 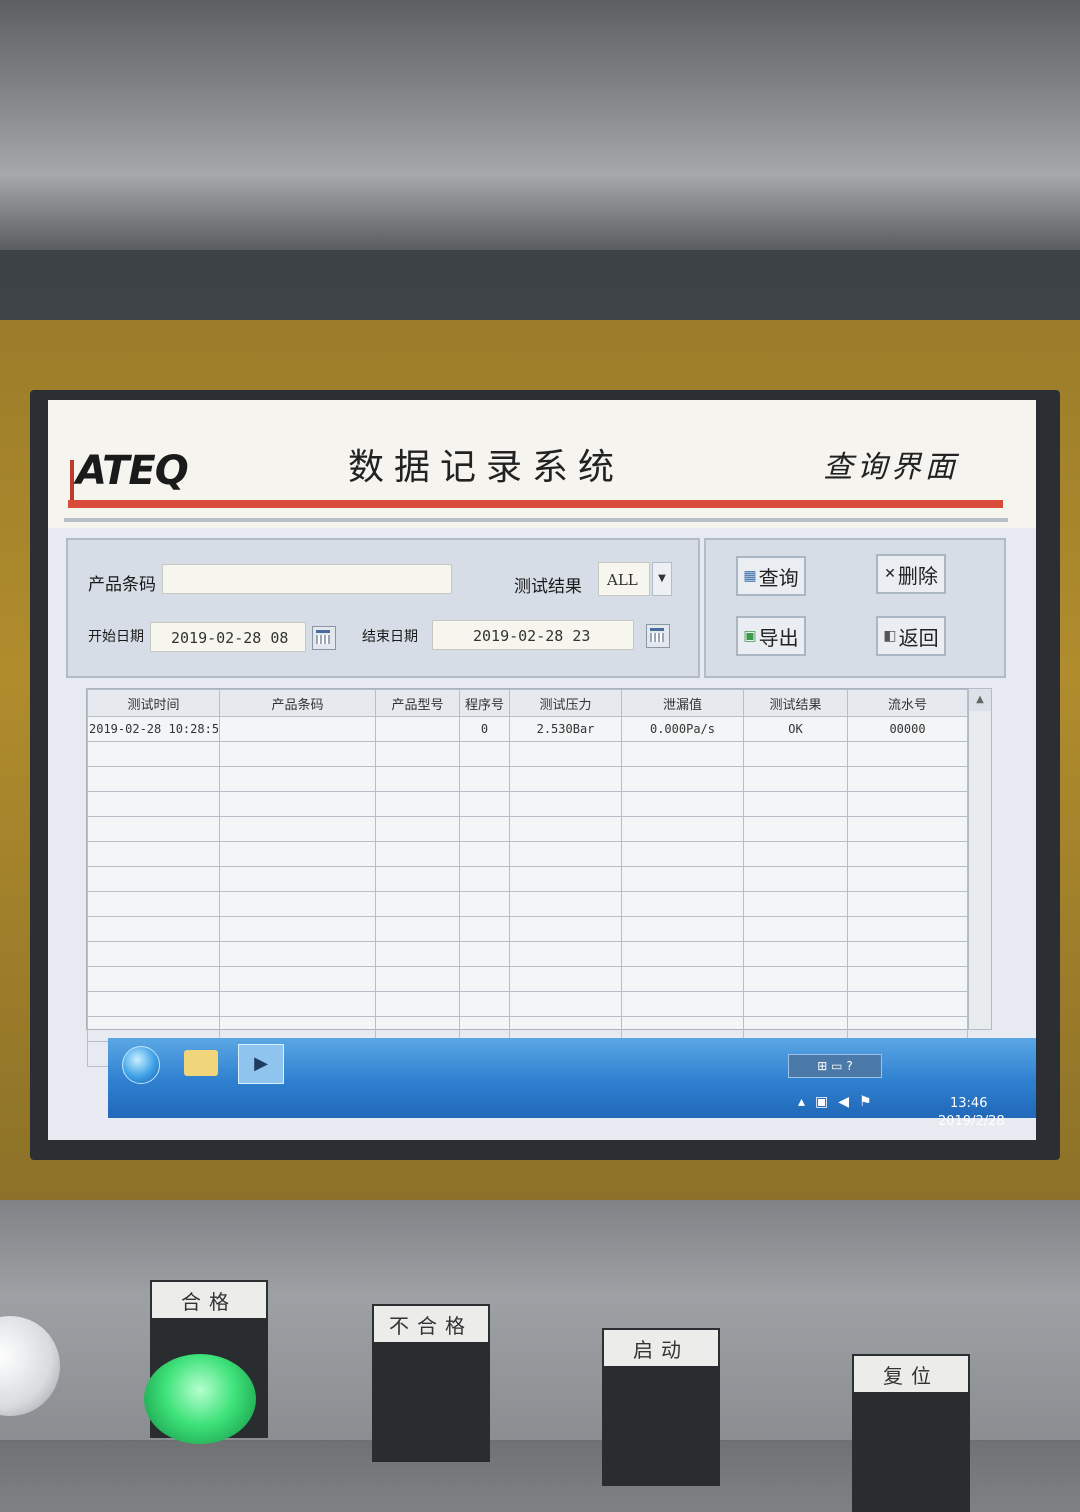 I want to click on col-test-time: 测试时间, so click(x=153, y=703).